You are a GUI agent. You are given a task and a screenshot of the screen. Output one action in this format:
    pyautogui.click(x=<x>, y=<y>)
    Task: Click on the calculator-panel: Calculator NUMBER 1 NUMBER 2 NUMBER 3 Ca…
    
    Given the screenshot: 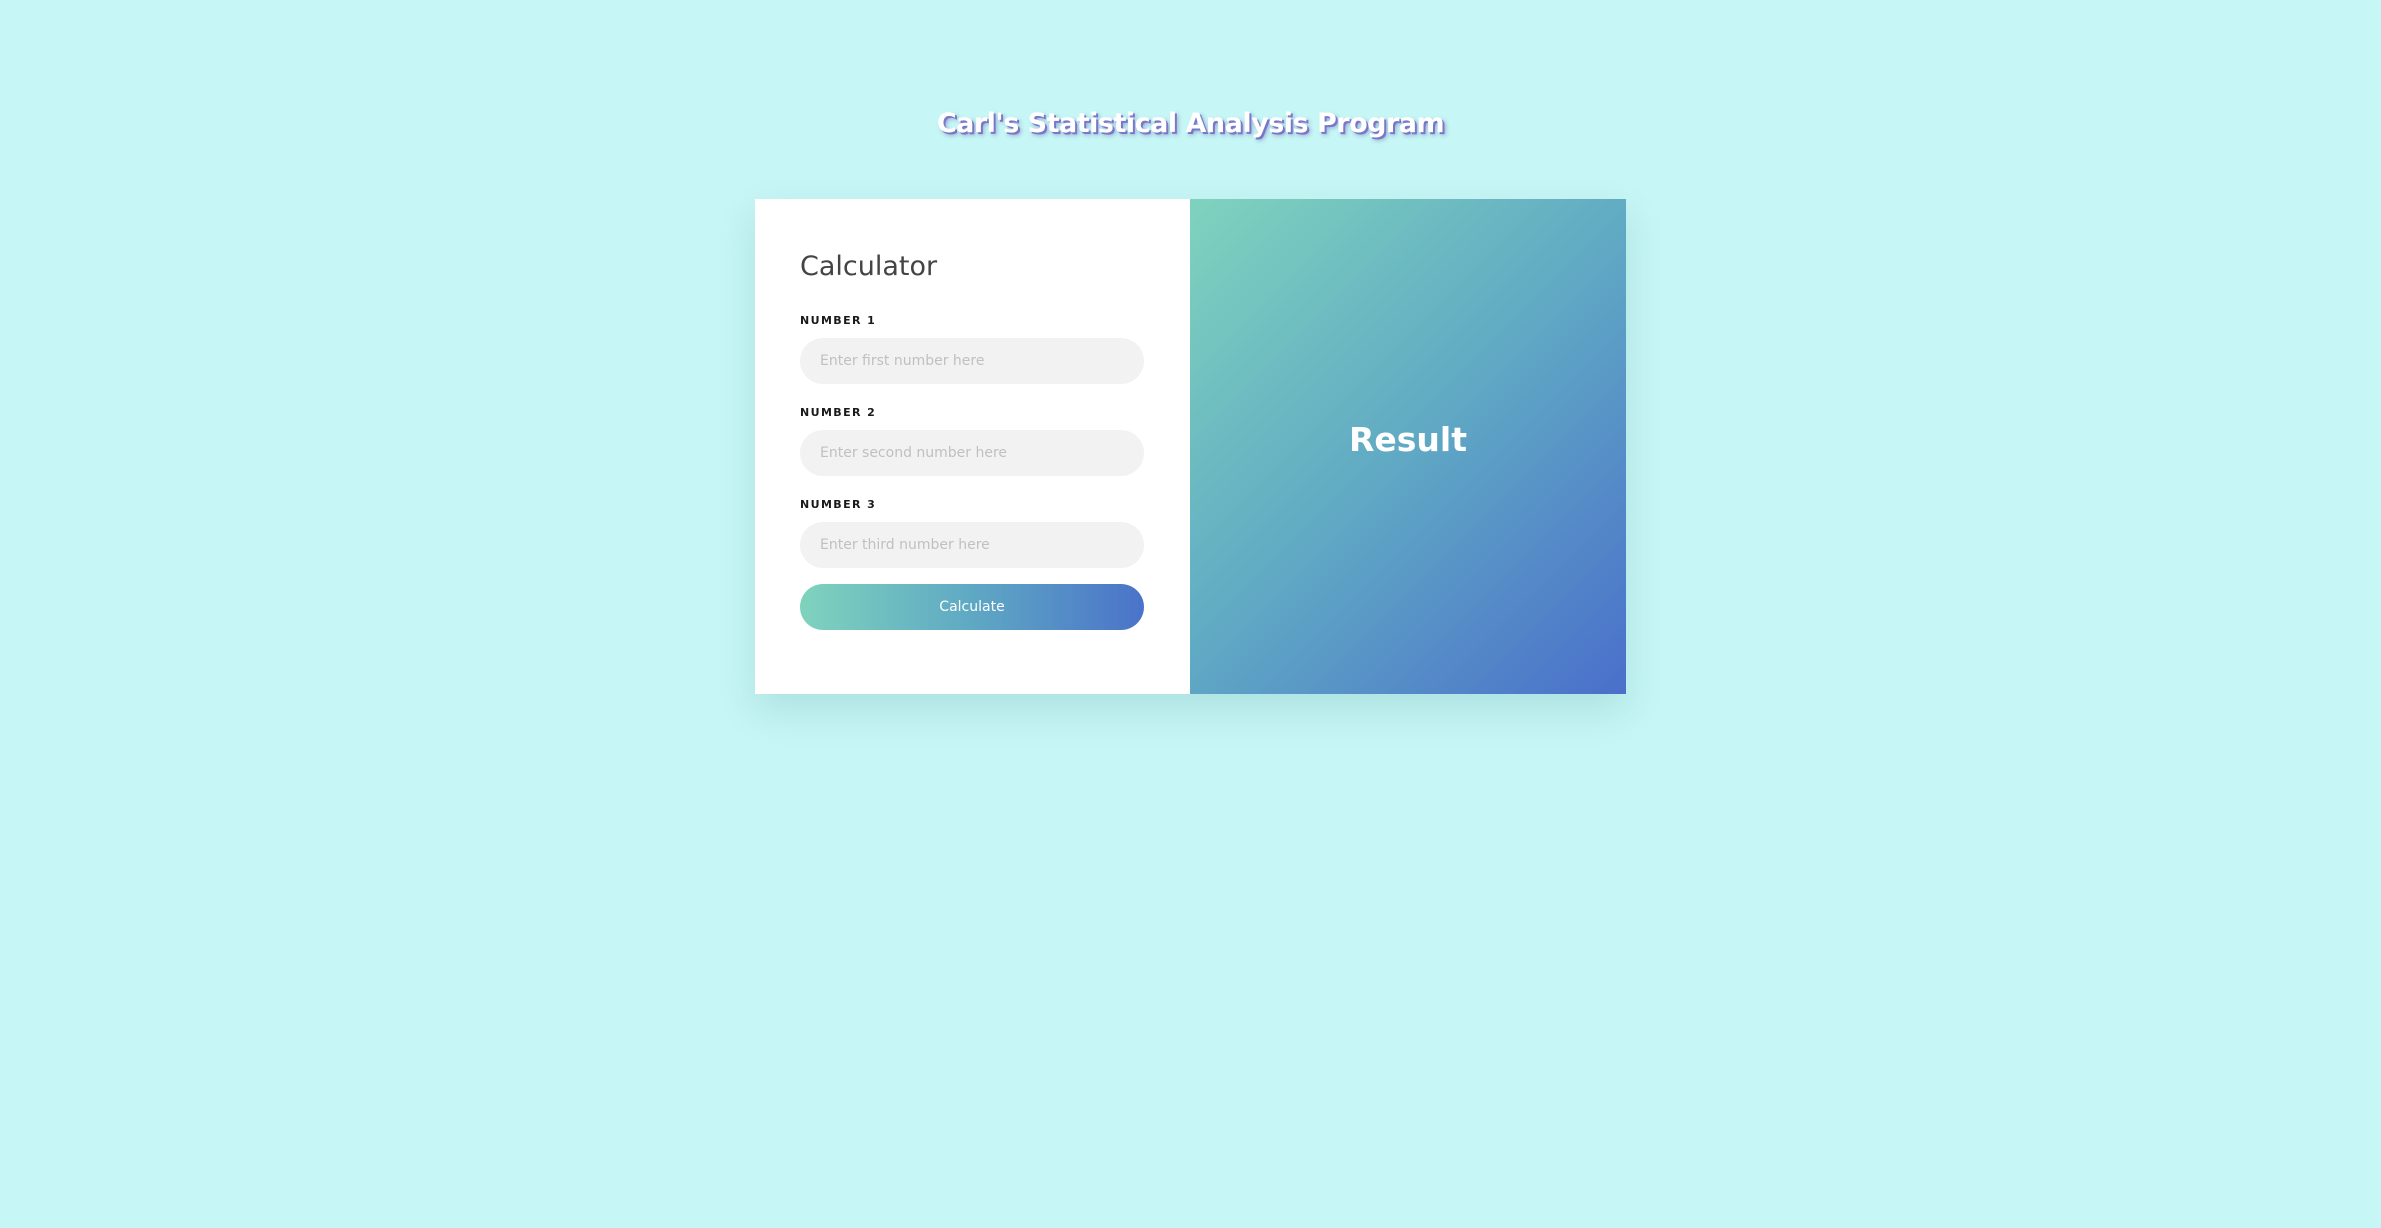 What is the action you would take?
    pyautogui.click(x=972, y=446)
    